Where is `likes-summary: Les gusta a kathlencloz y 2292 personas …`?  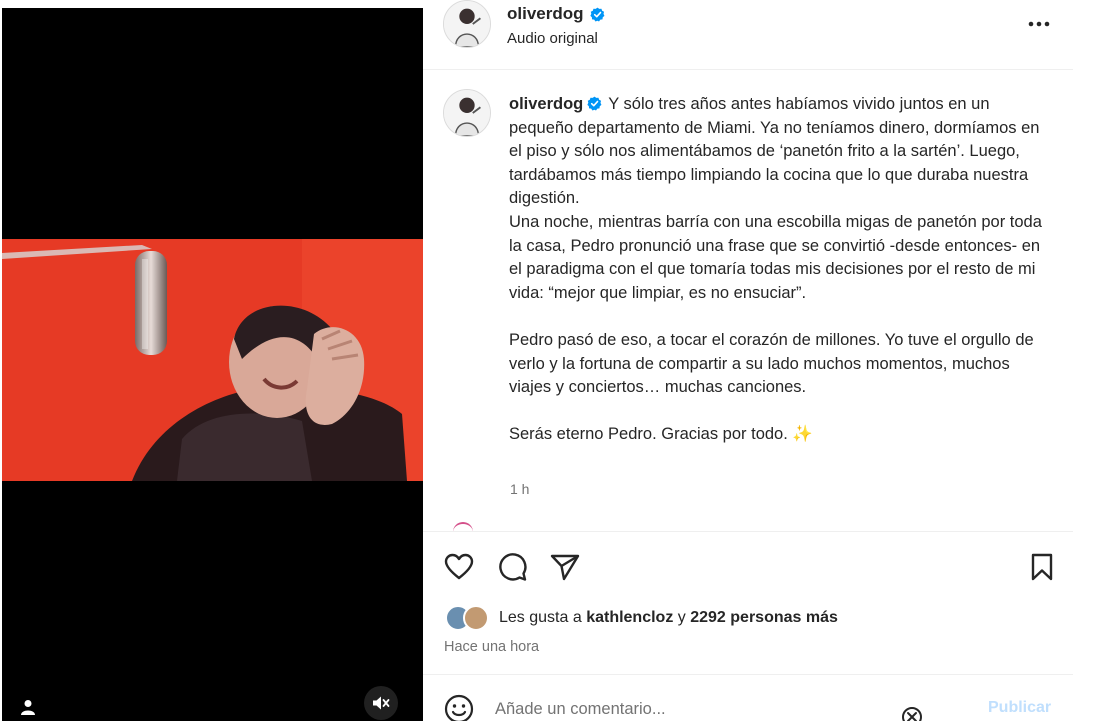
likes-summary: Les gusta a kathlencloz y 2292 personas … is located at coordinates (641, 618).